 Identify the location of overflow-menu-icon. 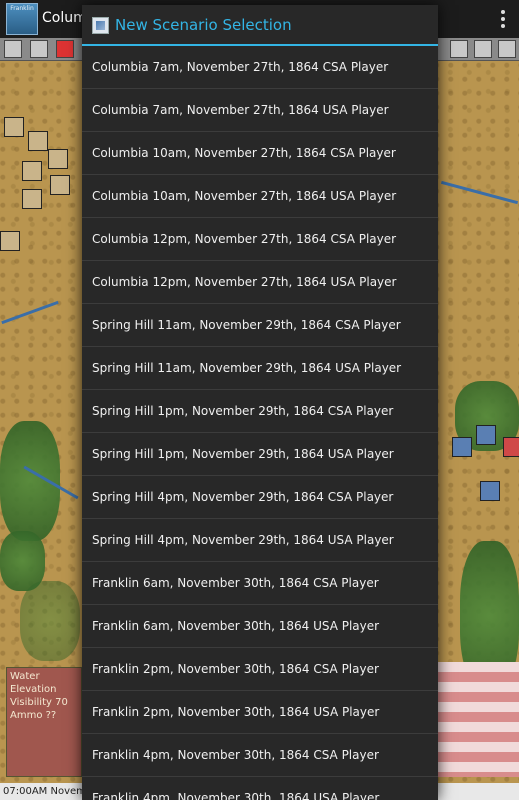
(503, 19).